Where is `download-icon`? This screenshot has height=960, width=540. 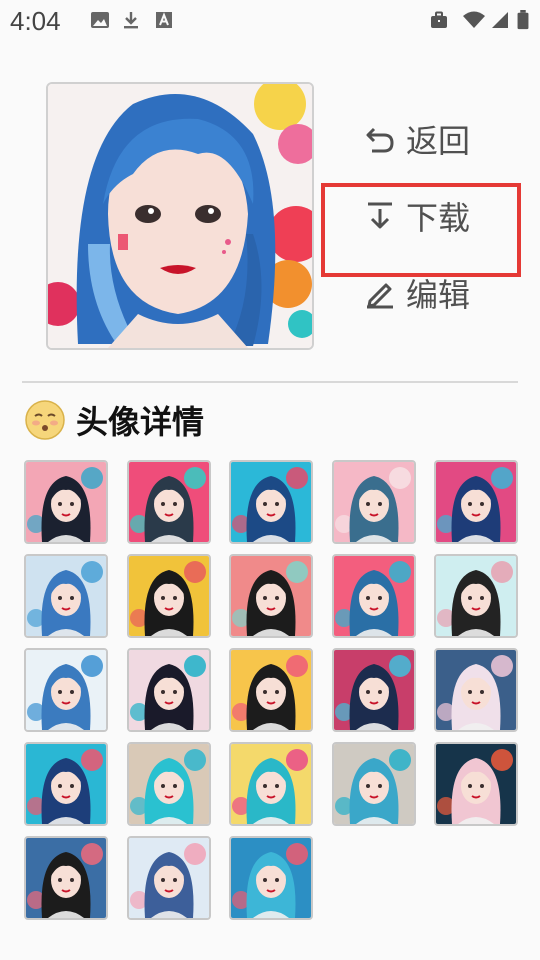 download-icon is located at coordinates (131, 20).